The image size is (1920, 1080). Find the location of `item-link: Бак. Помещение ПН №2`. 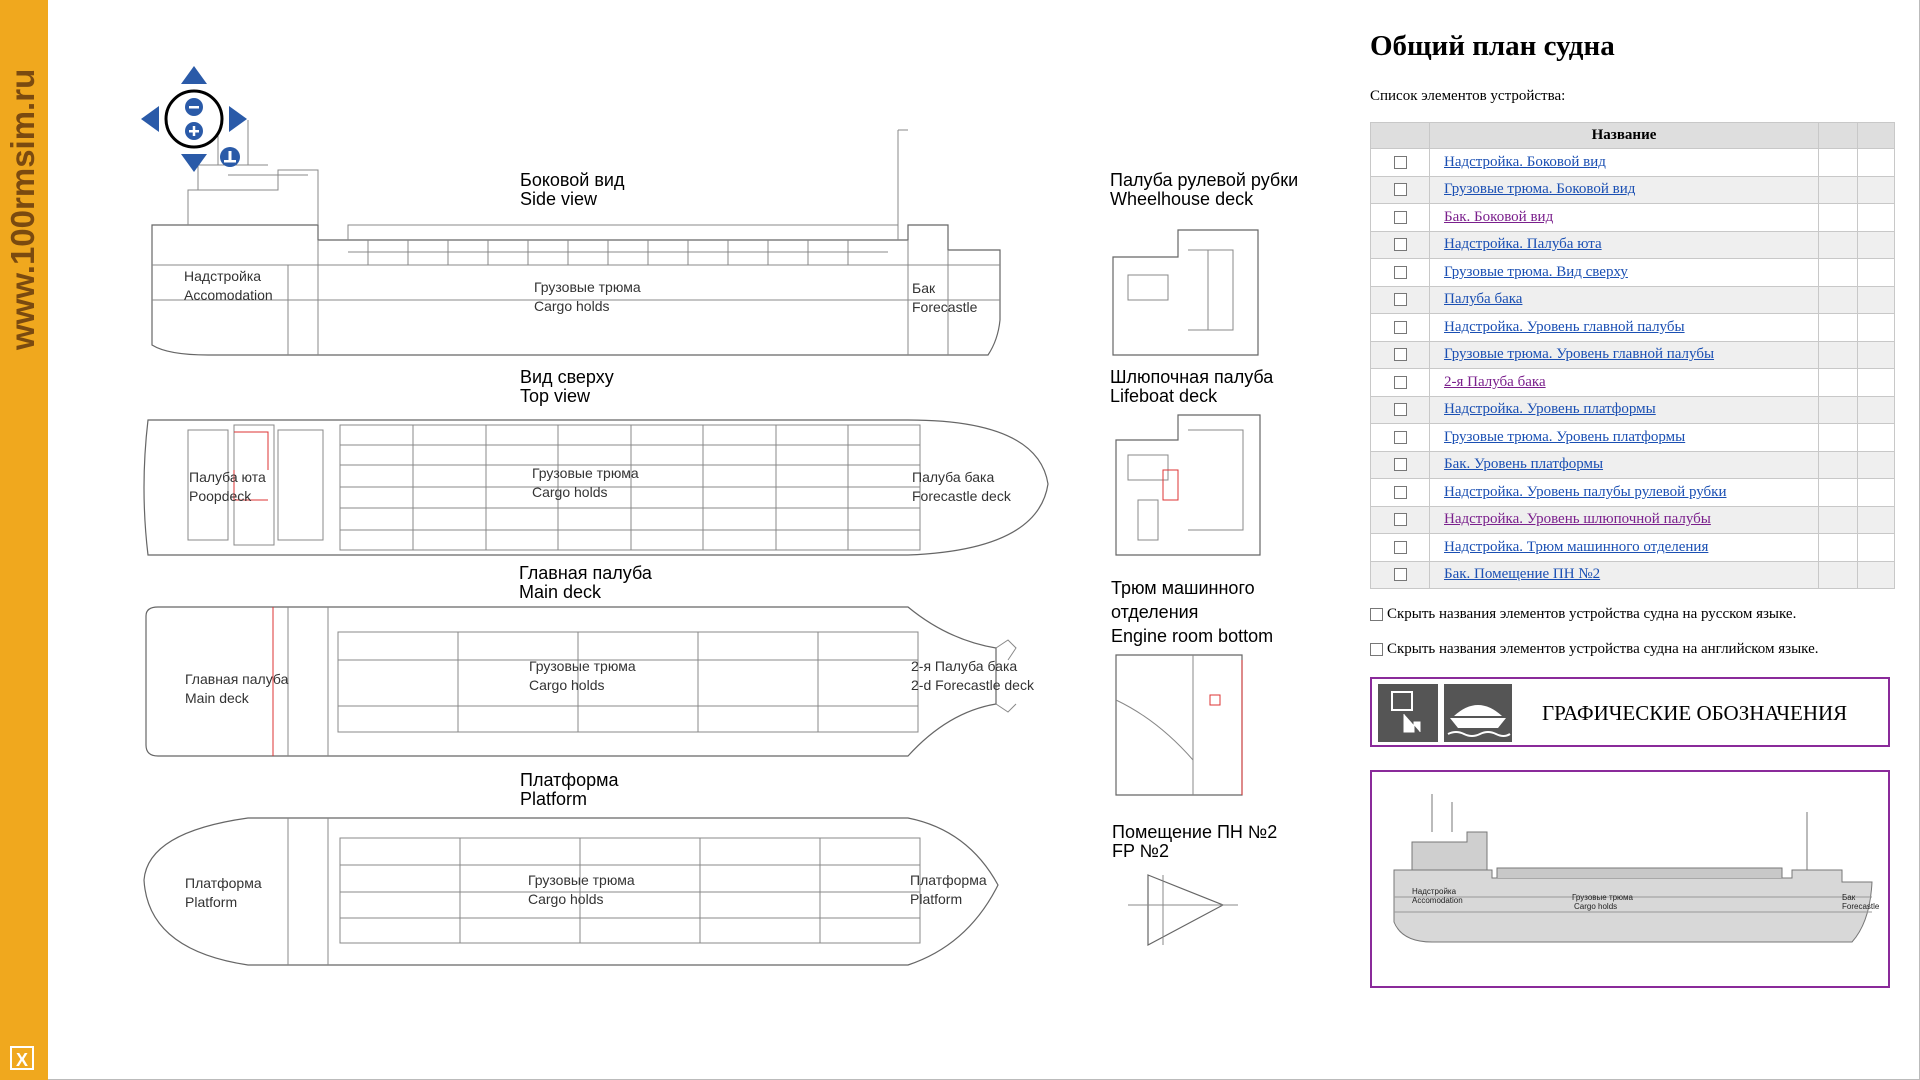

item-link: Бак. Помещение ПН №2 is located at coordinates (1522, 574).